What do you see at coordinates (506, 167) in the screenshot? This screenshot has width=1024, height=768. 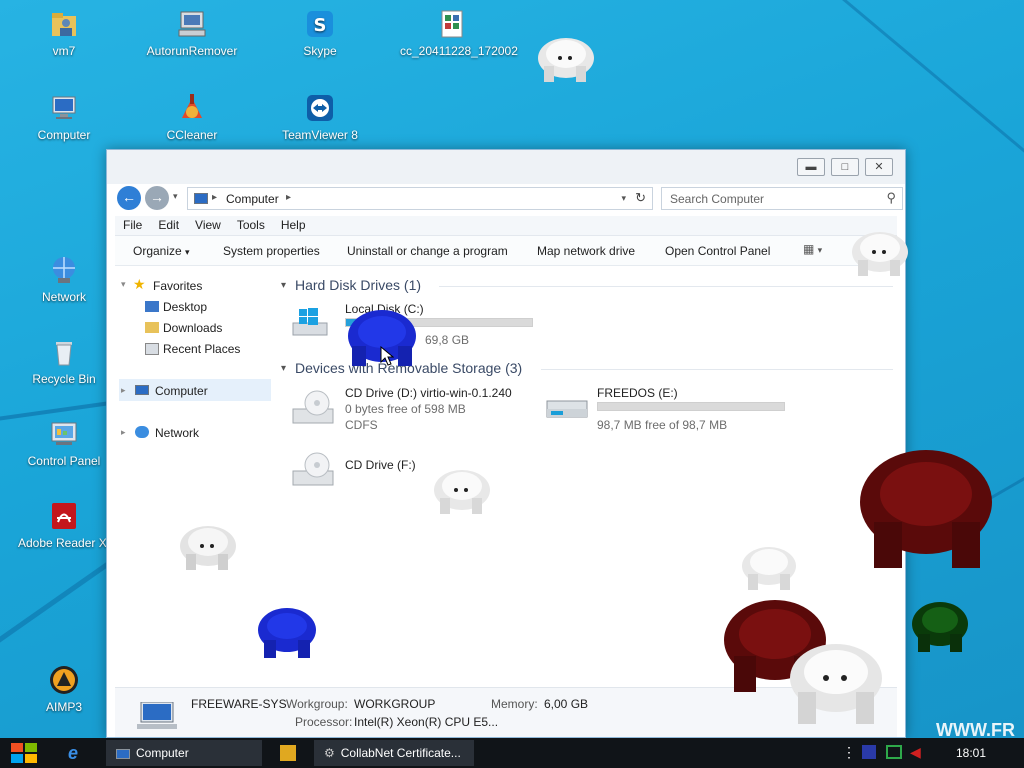 I see `title-bar: ▬ □ ✕` at bounding box center [506, 167].